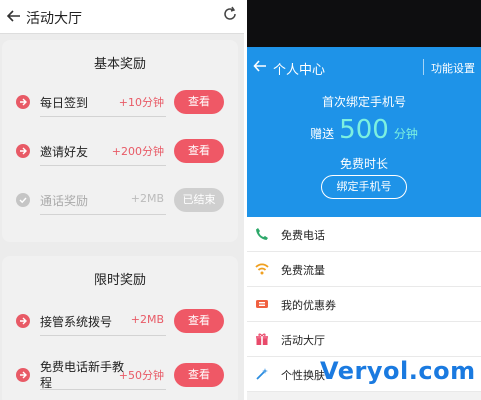 This screenshot has height=400, width=481. I want to click on list-item: 每日签到 +10分钟 查看, so click(121, 102).